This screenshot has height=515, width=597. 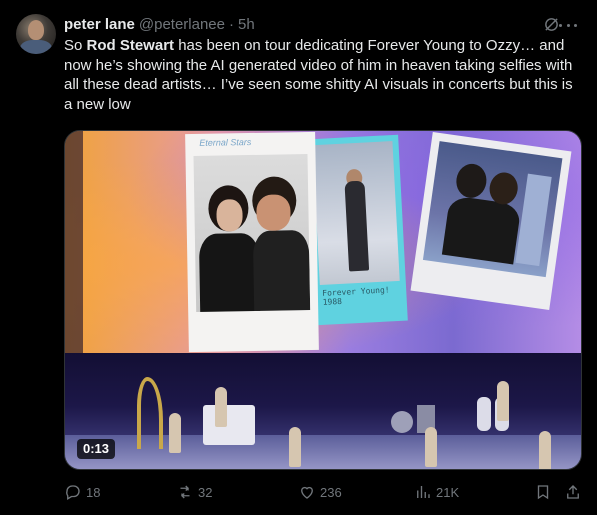 I want to click on author-name: peter lane, so click(x=99, y=24).